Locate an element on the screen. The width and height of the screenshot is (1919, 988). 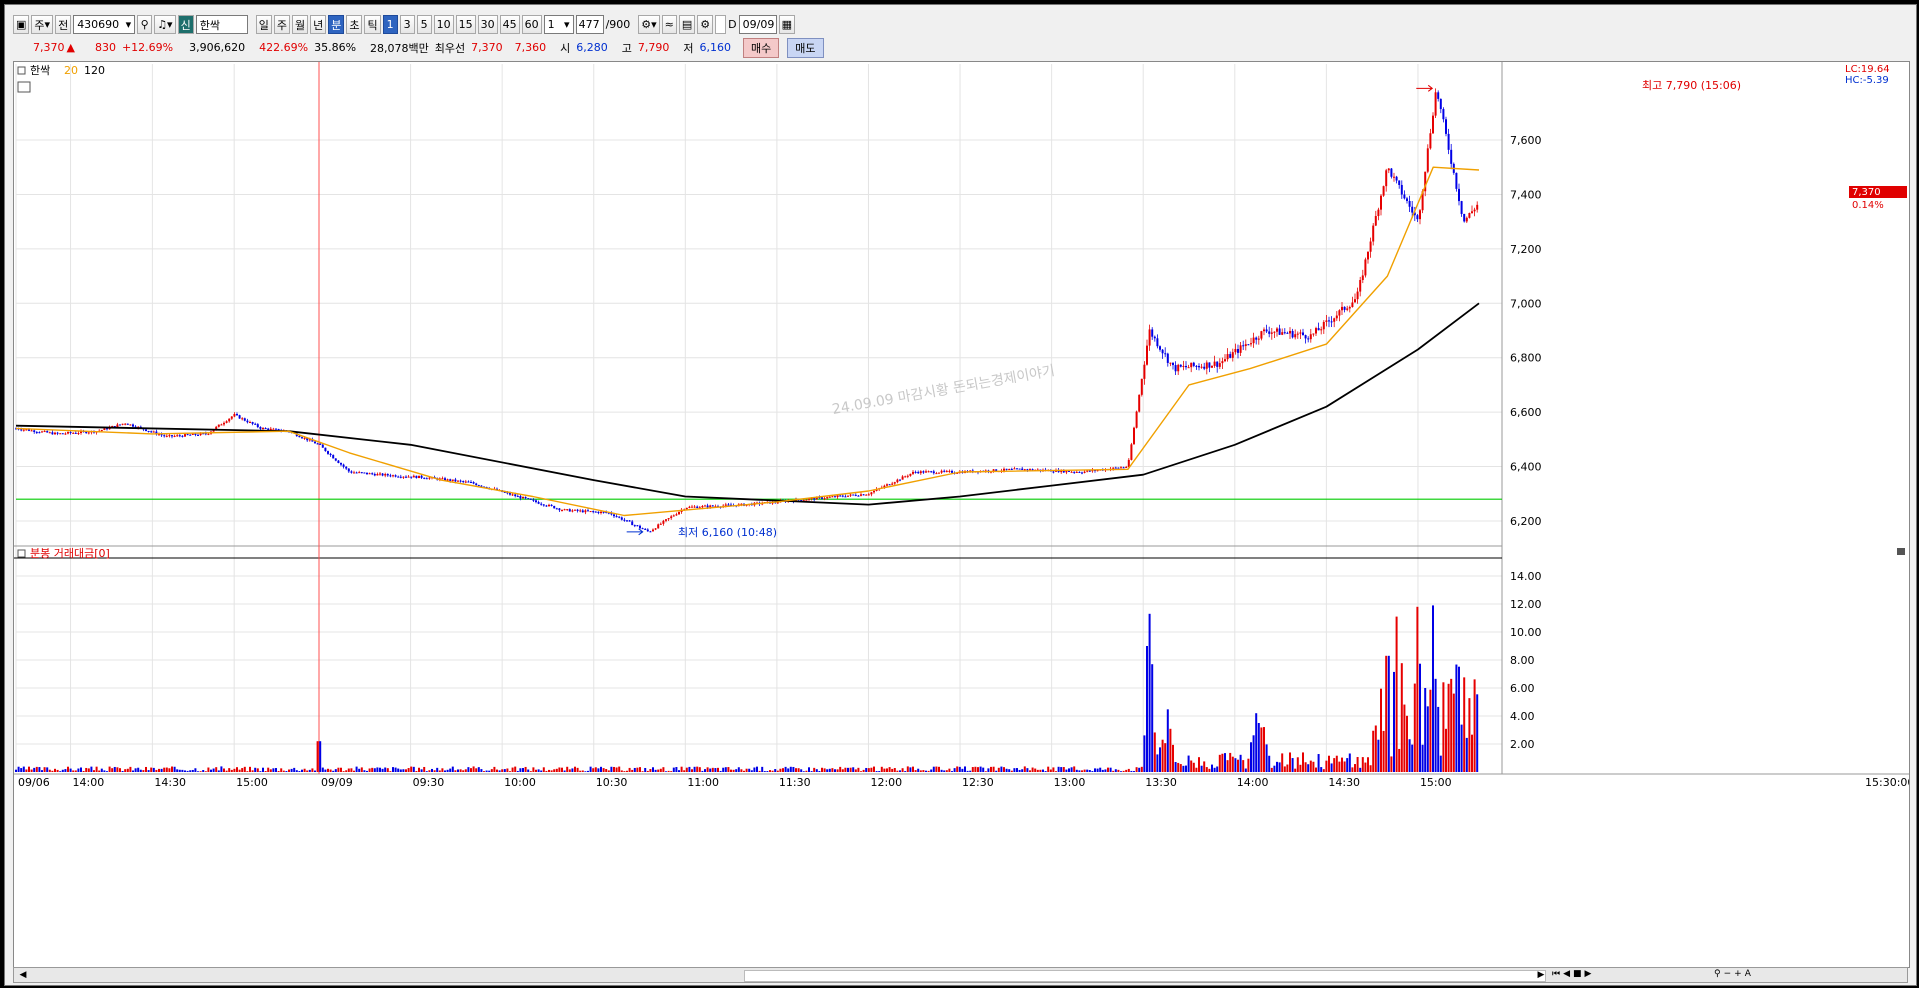
stock-name-field: 한싹 is located at coordinates (221, 24).